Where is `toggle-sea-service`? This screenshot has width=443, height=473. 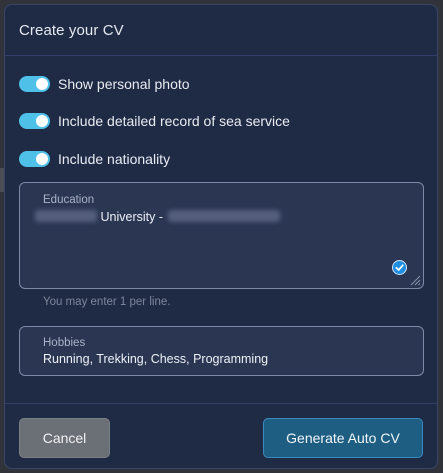
toggle-sea-service is located at coordinates (34, 121).